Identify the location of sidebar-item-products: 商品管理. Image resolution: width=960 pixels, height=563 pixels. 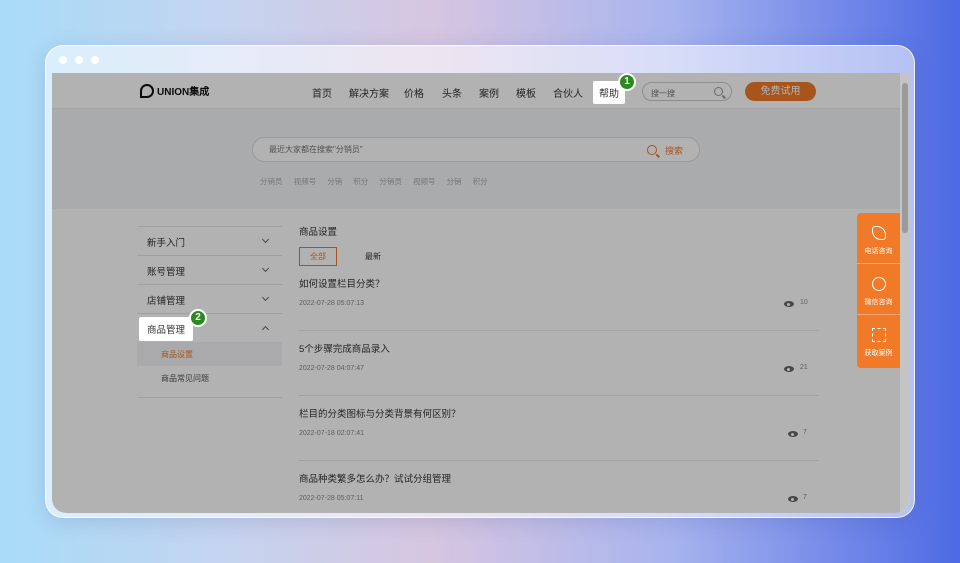
(209, 327).